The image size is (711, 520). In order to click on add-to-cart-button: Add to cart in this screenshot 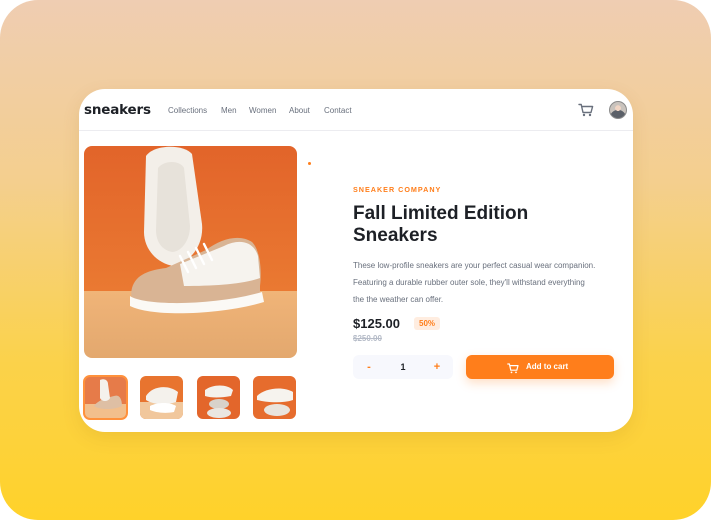, I will do `click(540, 367)`.